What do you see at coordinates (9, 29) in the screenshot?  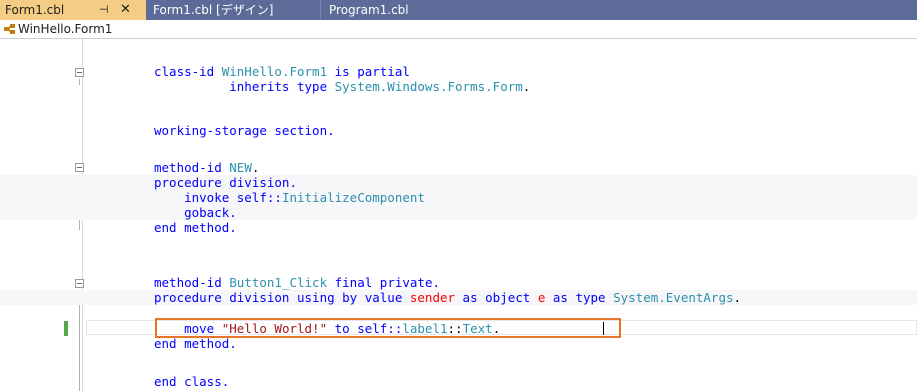 I see `class-icon` at bounding box center [9, 29].